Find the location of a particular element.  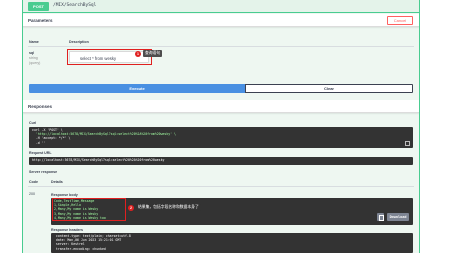

param-type: string is located at coordinates (33, 58).